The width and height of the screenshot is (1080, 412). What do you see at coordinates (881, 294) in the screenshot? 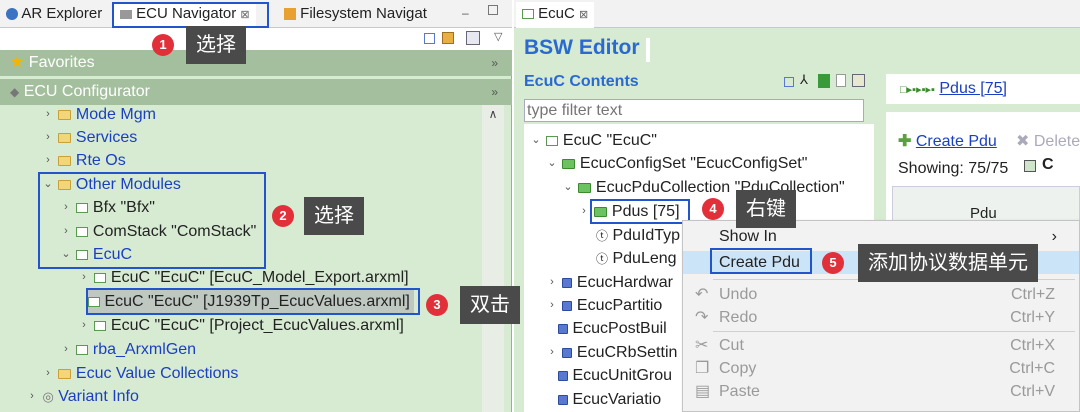
I see `menu-item-undo: ↶ Undo Ctrl+Z` at bounding box center [881, 294].